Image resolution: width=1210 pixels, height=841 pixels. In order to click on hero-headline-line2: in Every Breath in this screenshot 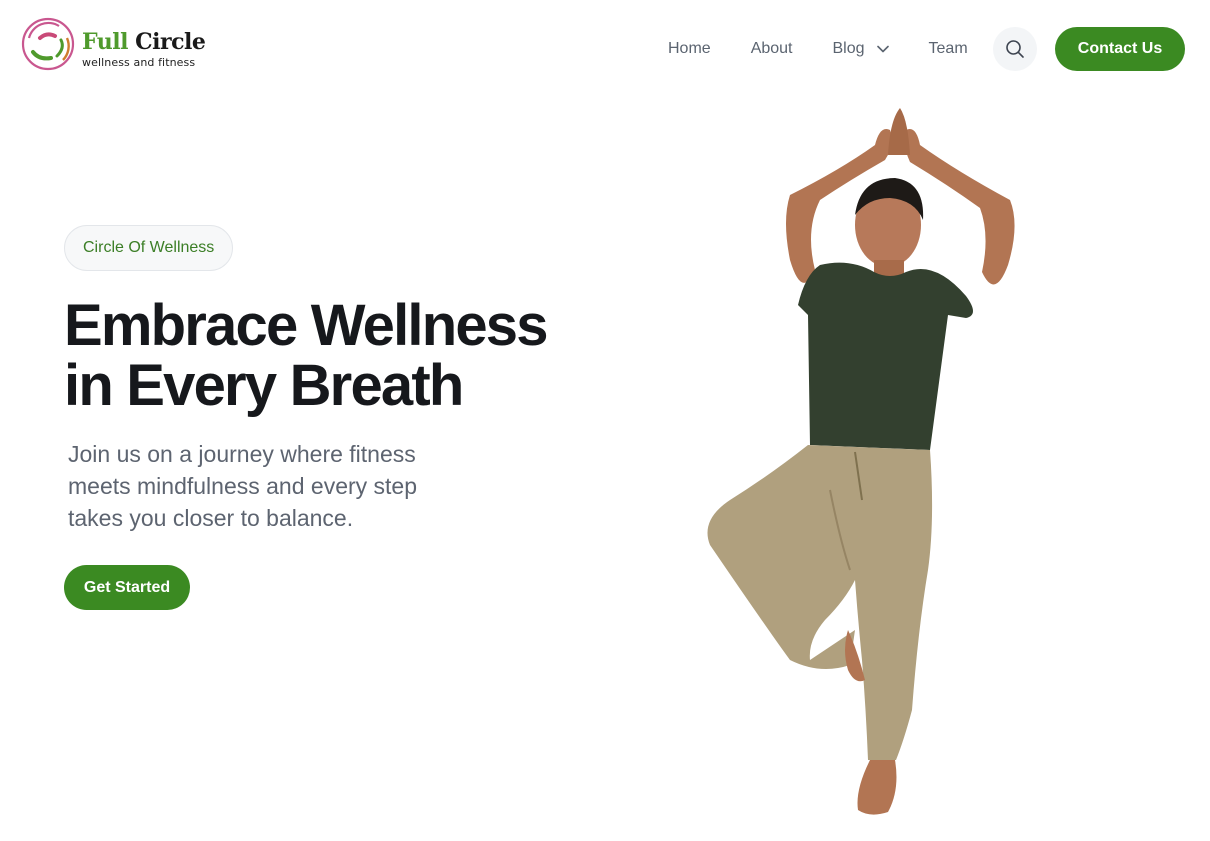, I will do `click(264, 385)`.